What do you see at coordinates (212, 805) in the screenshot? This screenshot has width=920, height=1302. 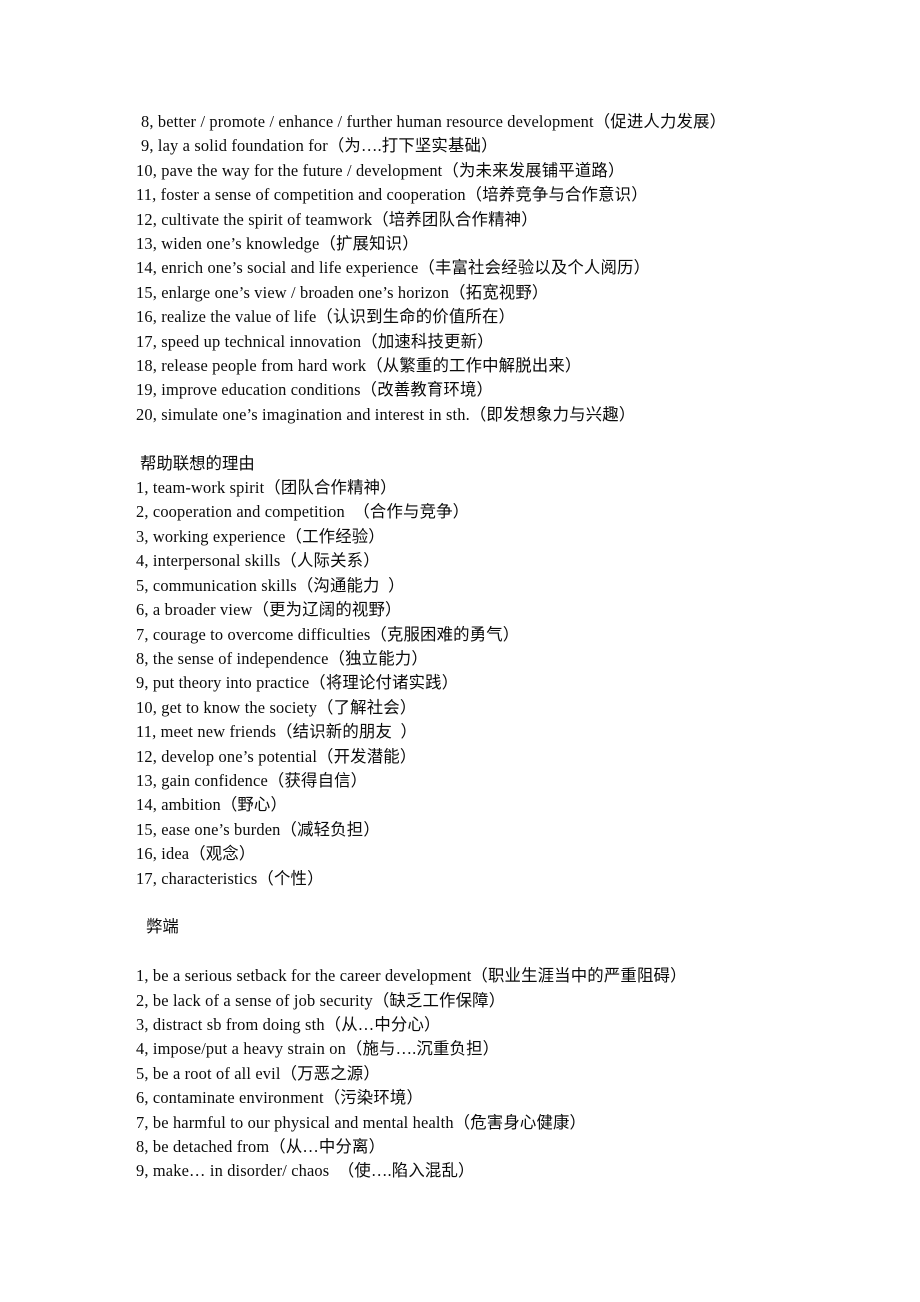 I see `list-item: 14, ambition（野心）` at bounding box center [212, 805].